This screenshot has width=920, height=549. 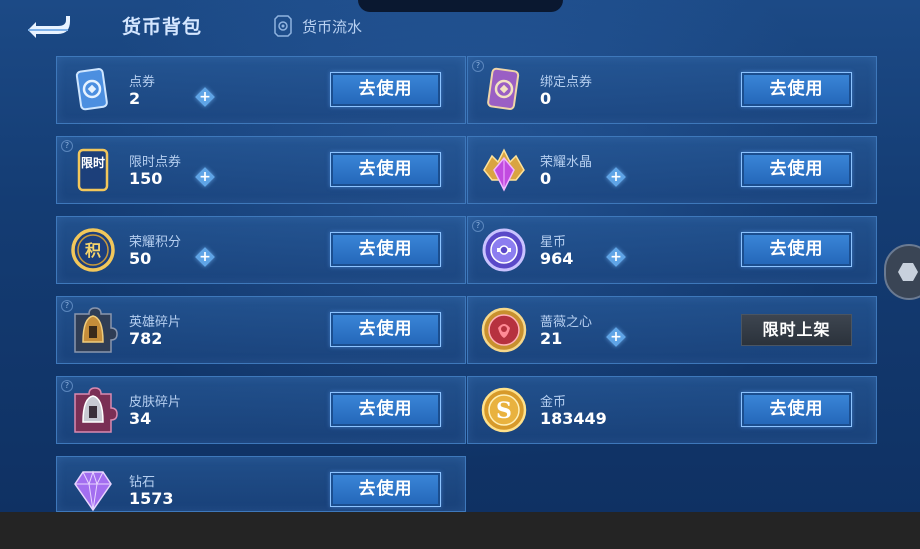 I want to click on points-text: 积, so click(x=93, y=250).